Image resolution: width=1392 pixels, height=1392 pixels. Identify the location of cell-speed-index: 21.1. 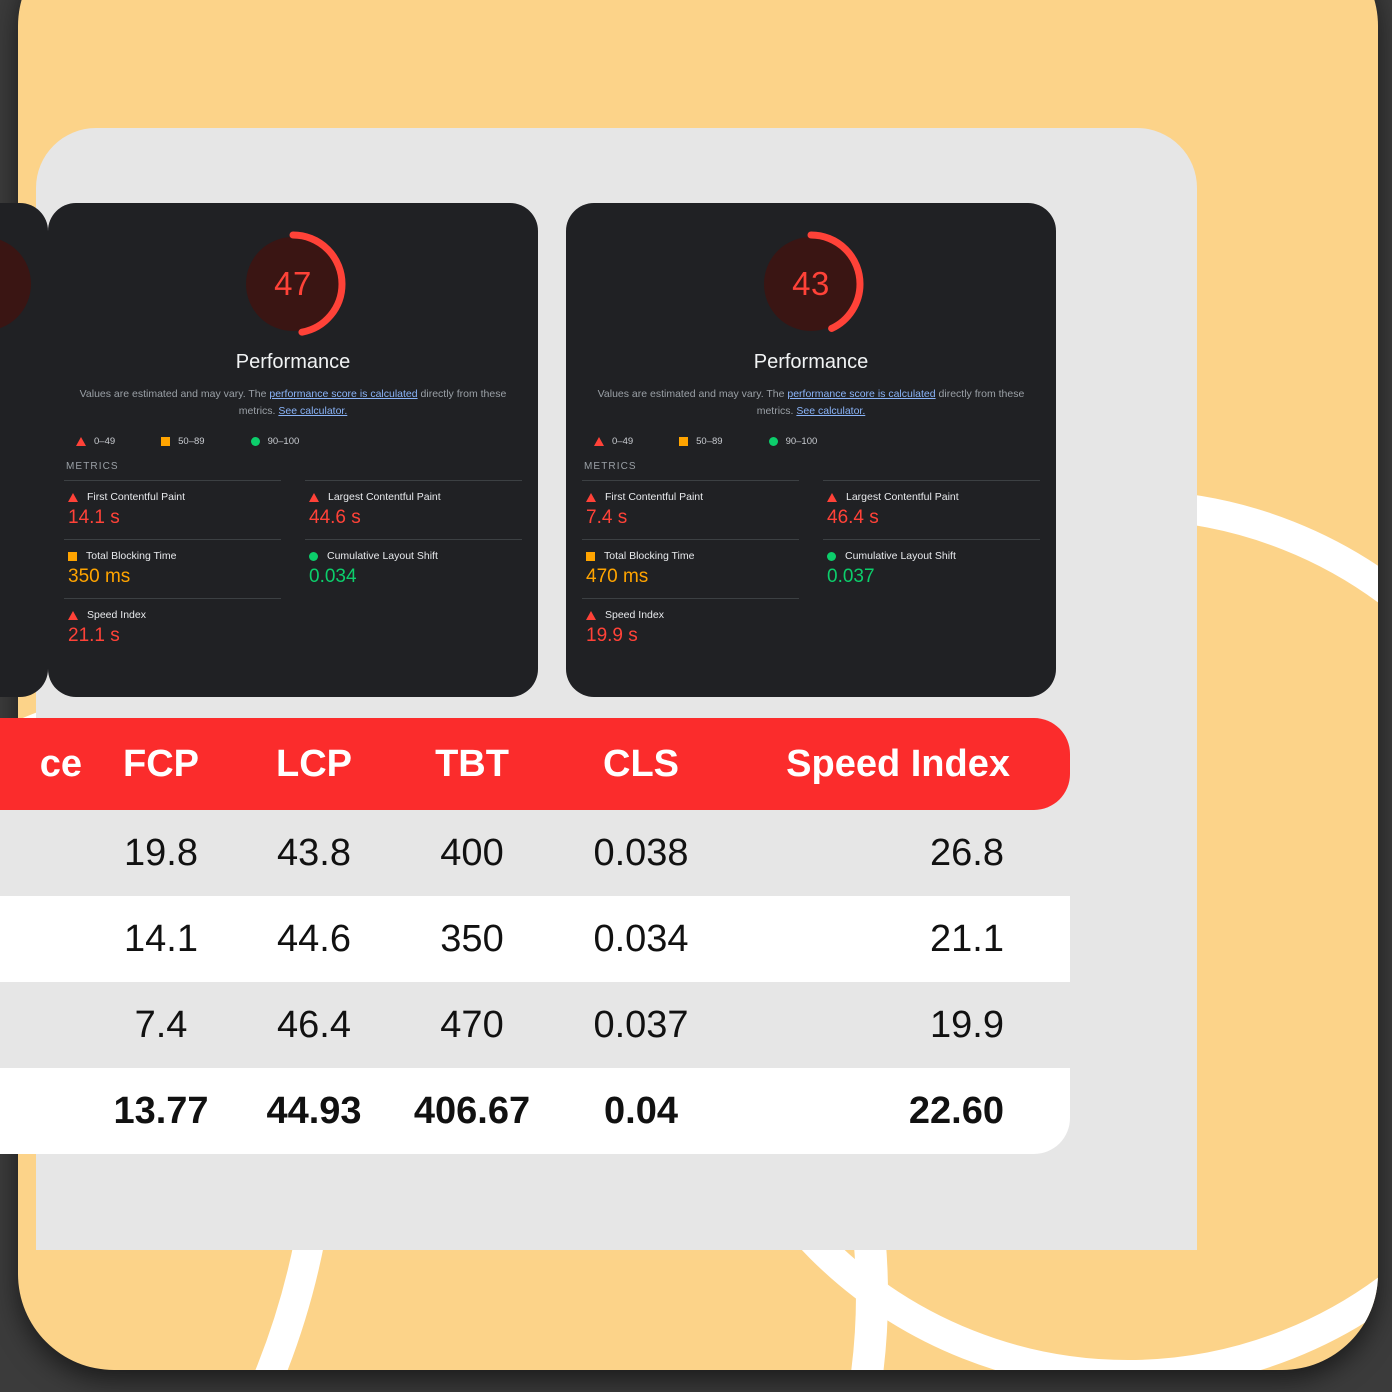
(900, 939).